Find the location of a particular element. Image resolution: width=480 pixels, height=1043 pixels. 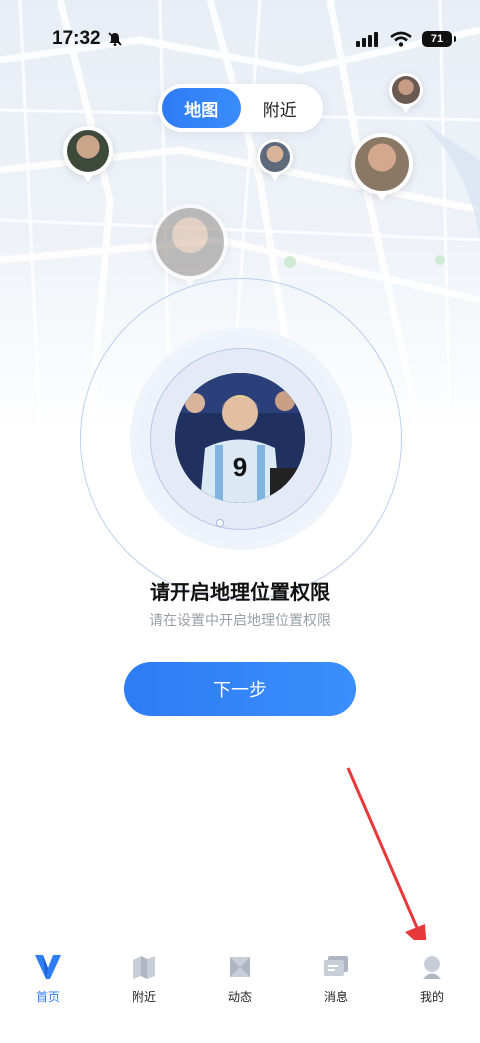

nearby-icon is located at coordinates (144, 967).